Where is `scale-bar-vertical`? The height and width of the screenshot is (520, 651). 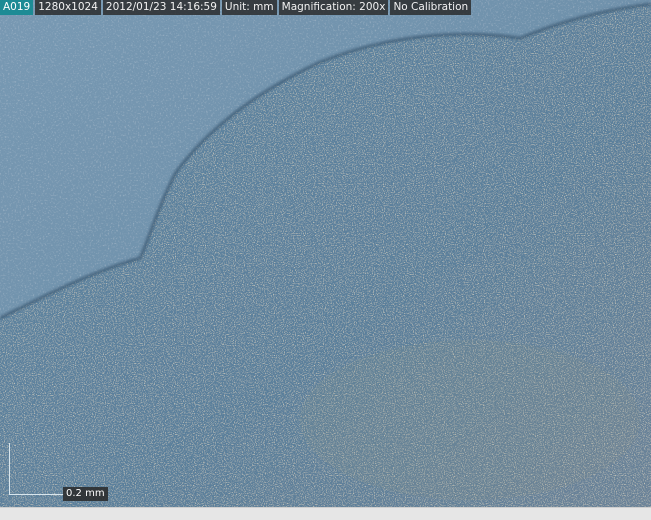
scale-bar-vertical is located at coordinates (9, 469).